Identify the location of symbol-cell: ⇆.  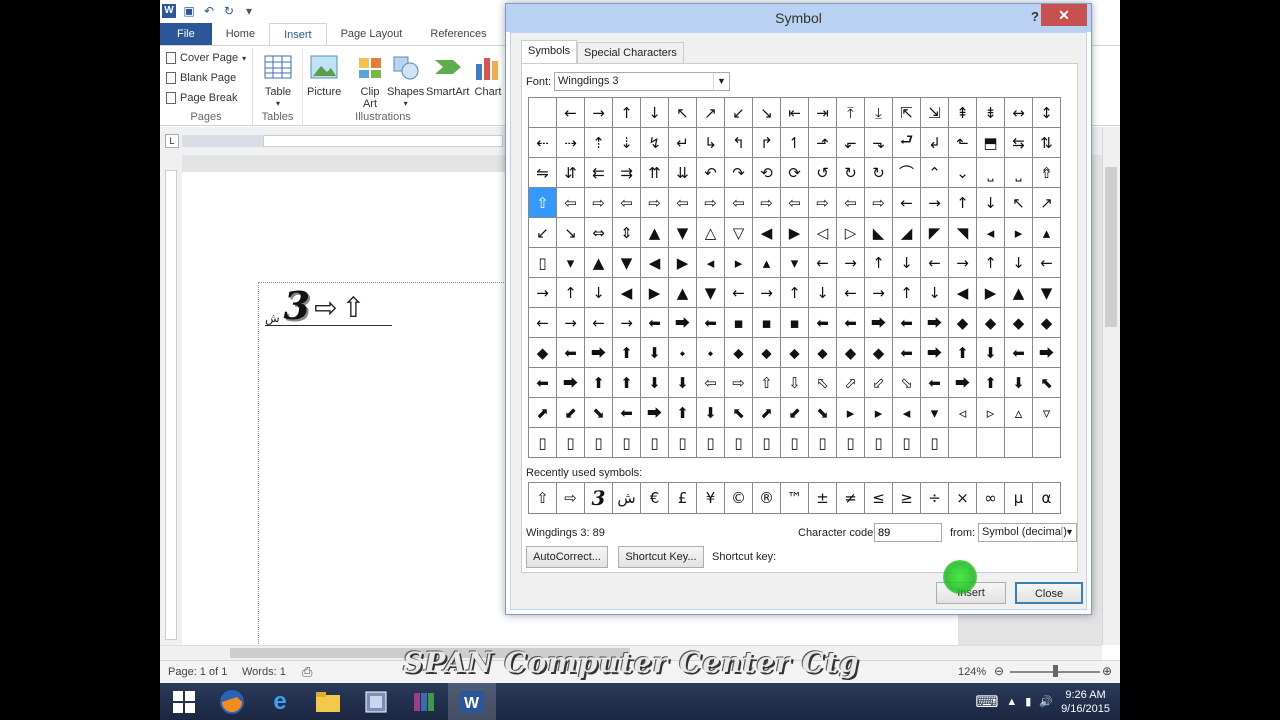
(1019, 143).